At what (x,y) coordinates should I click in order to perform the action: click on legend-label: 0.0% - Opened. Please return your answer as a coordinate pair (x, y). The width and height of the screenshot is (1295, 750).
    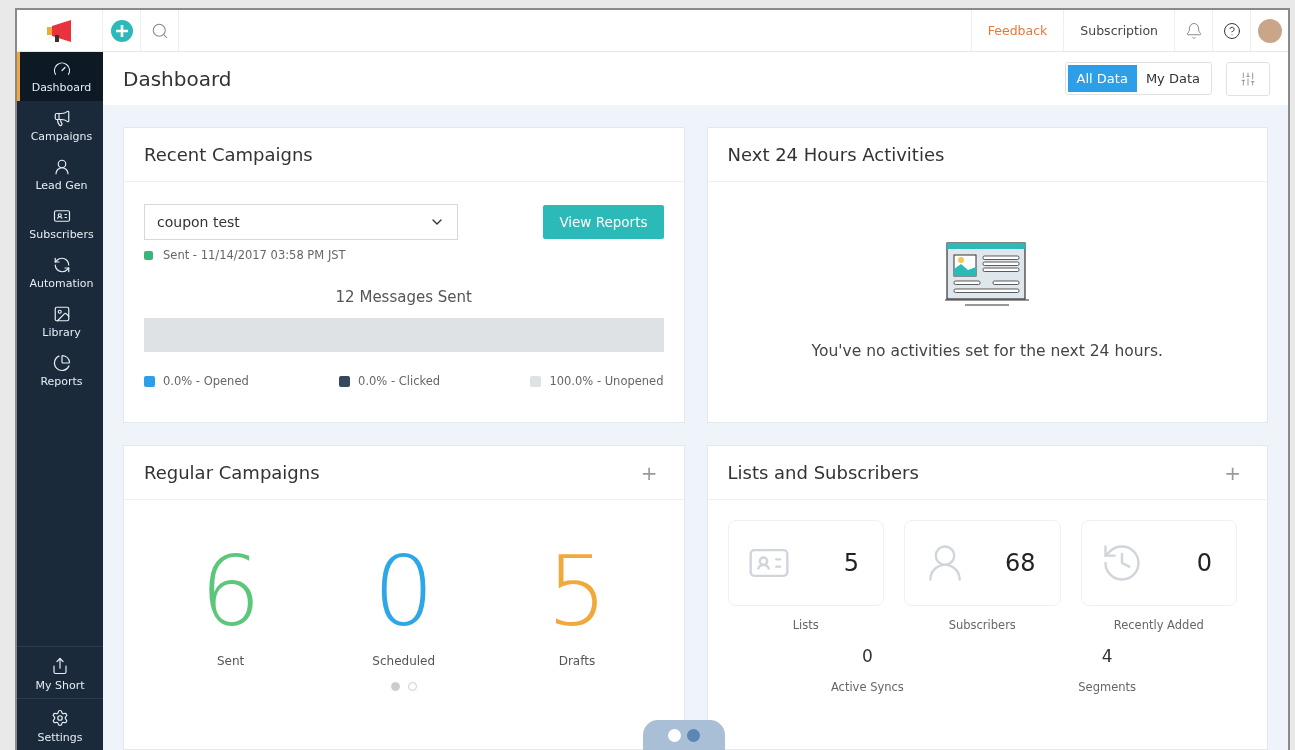
    Looking at the image, I should click on (206, 381).